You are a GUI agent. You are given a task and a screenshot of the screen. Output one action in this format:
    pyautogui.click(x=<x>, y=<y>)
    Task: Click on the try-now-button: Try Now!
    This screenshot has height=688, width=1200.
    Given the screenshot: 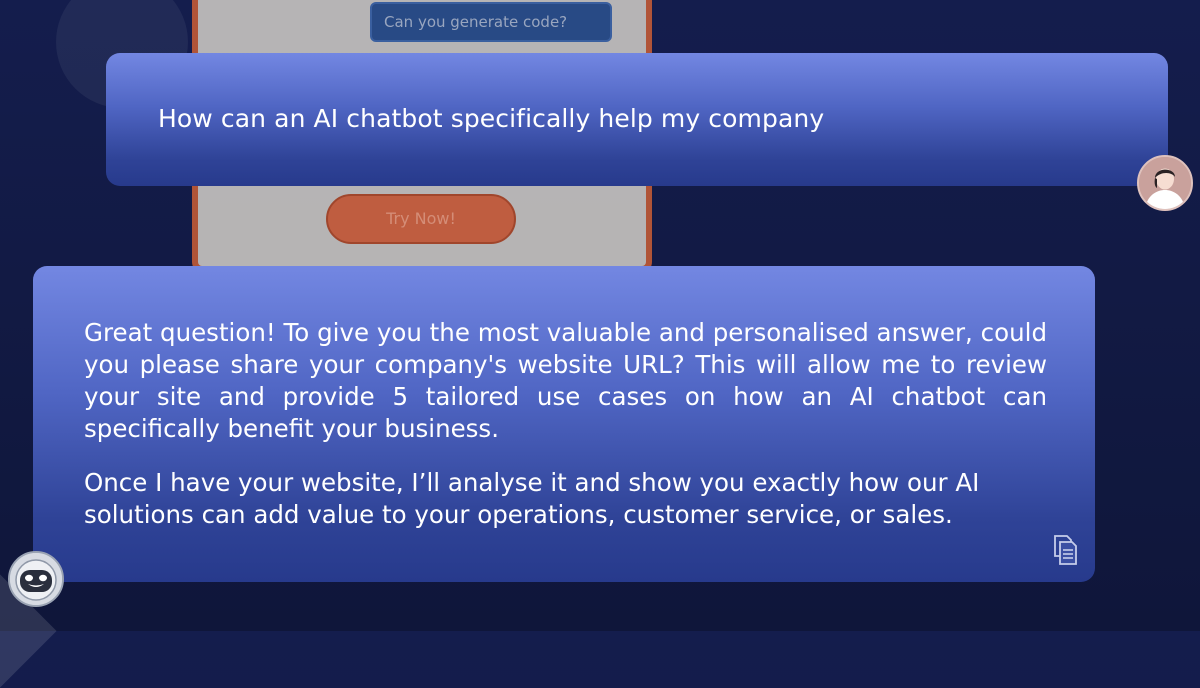 What is the action you would take?
    pyautogui.click(x=421, y=219)
    